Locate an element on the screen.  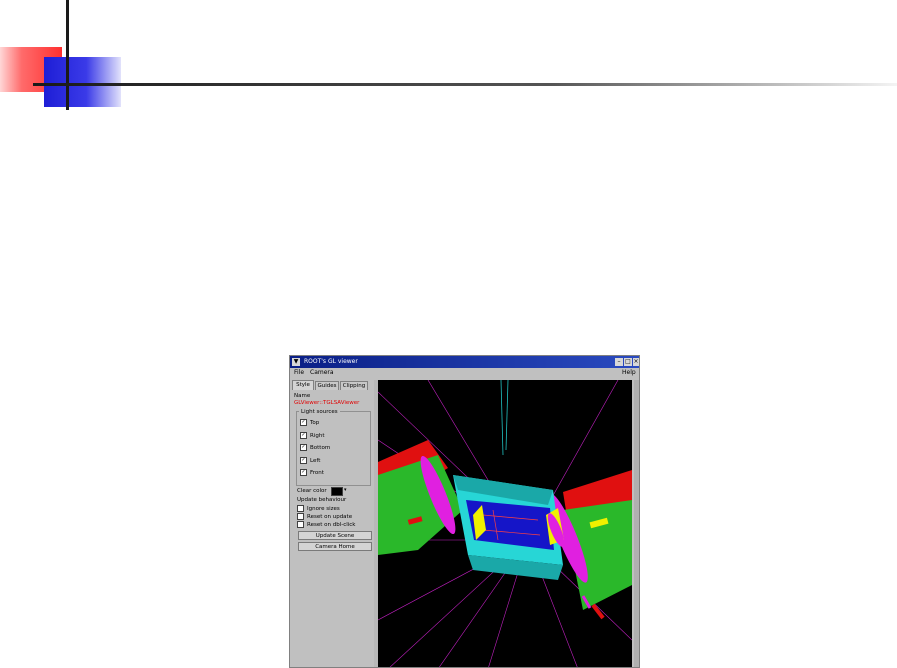
window-title: ROOT's GL viewer is located at coordinates (331, 361).